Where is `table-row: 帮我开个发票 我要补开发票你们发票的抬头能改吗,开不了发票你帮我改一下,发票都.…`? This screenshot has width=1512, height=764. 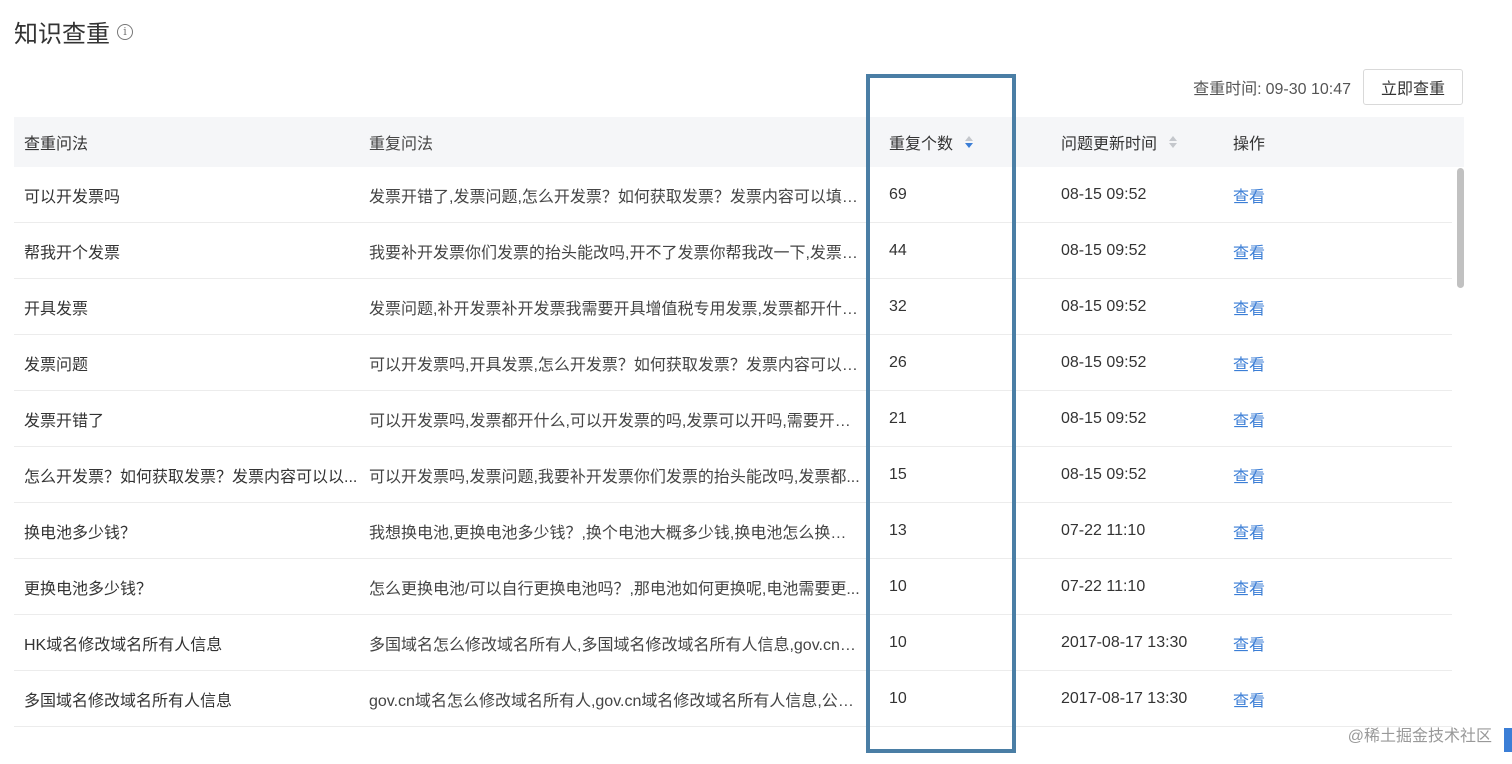
table-row: 帮我开个发票 我要补开发票你们发票的抬头能改吗,开不了发票你帮我改一下,发票都.… is located at coordinates (733, 251).